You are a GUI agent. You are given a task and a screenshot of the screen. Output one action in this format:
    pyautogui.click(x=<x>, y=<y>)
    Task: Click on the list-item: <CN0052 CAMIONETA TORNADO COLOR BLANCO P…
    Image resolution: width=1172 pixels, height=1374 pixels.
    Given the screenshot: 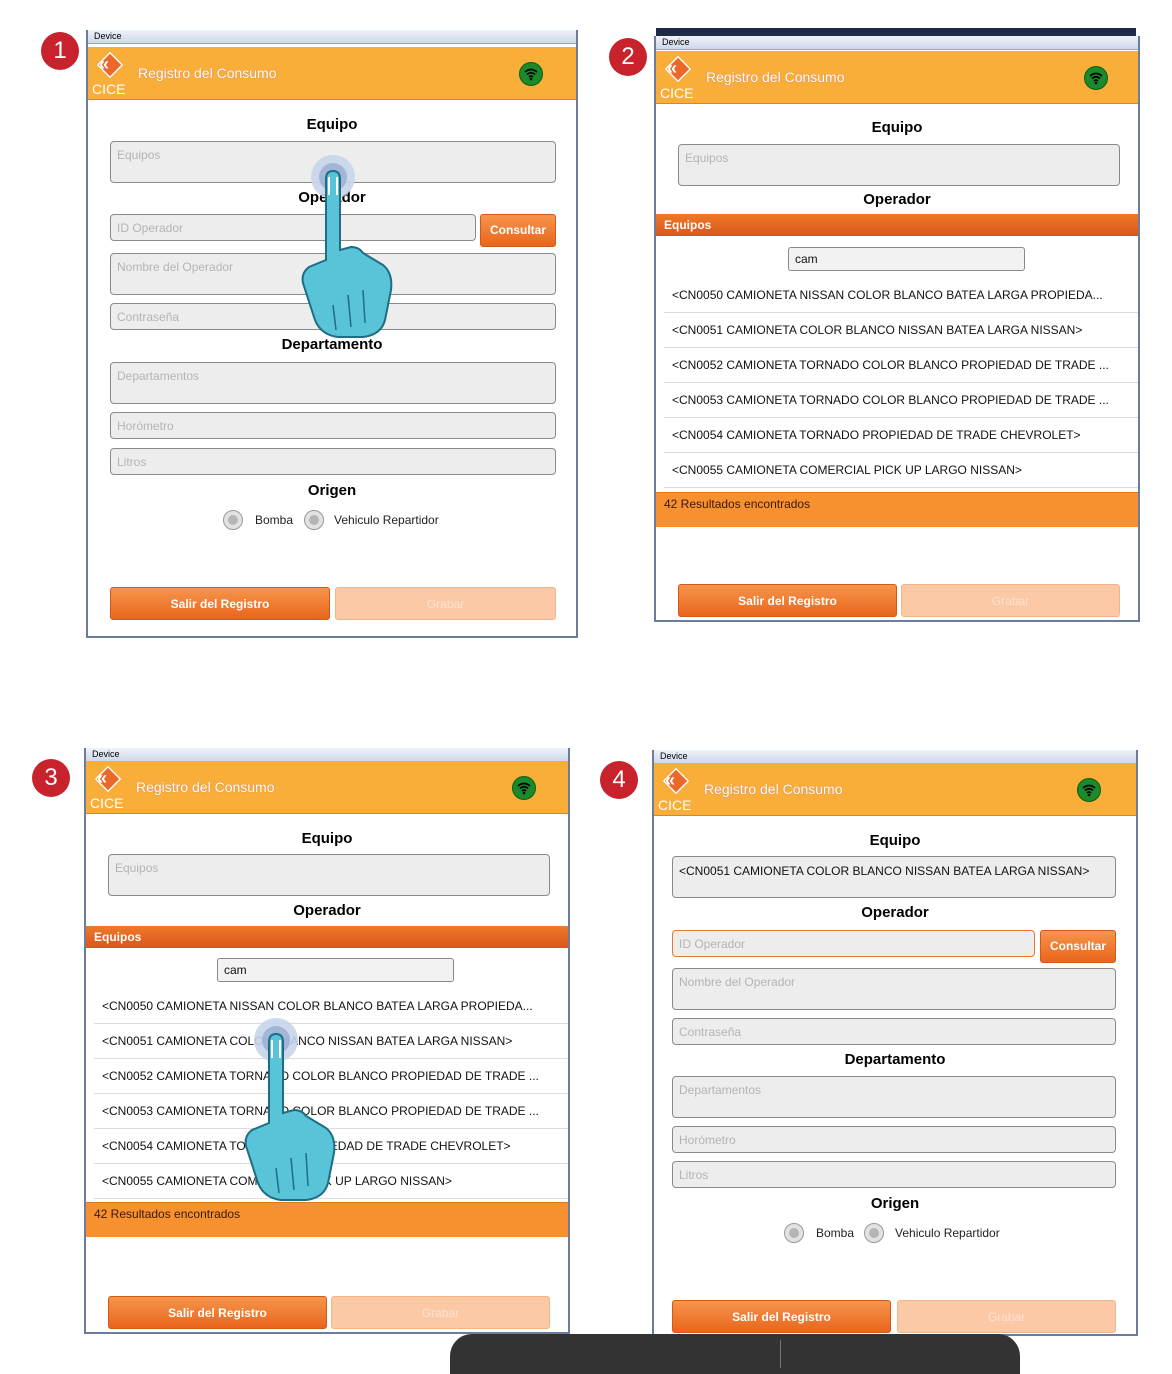 What is the action you would take?
    pyautogui.click(x=901, y=365)
    